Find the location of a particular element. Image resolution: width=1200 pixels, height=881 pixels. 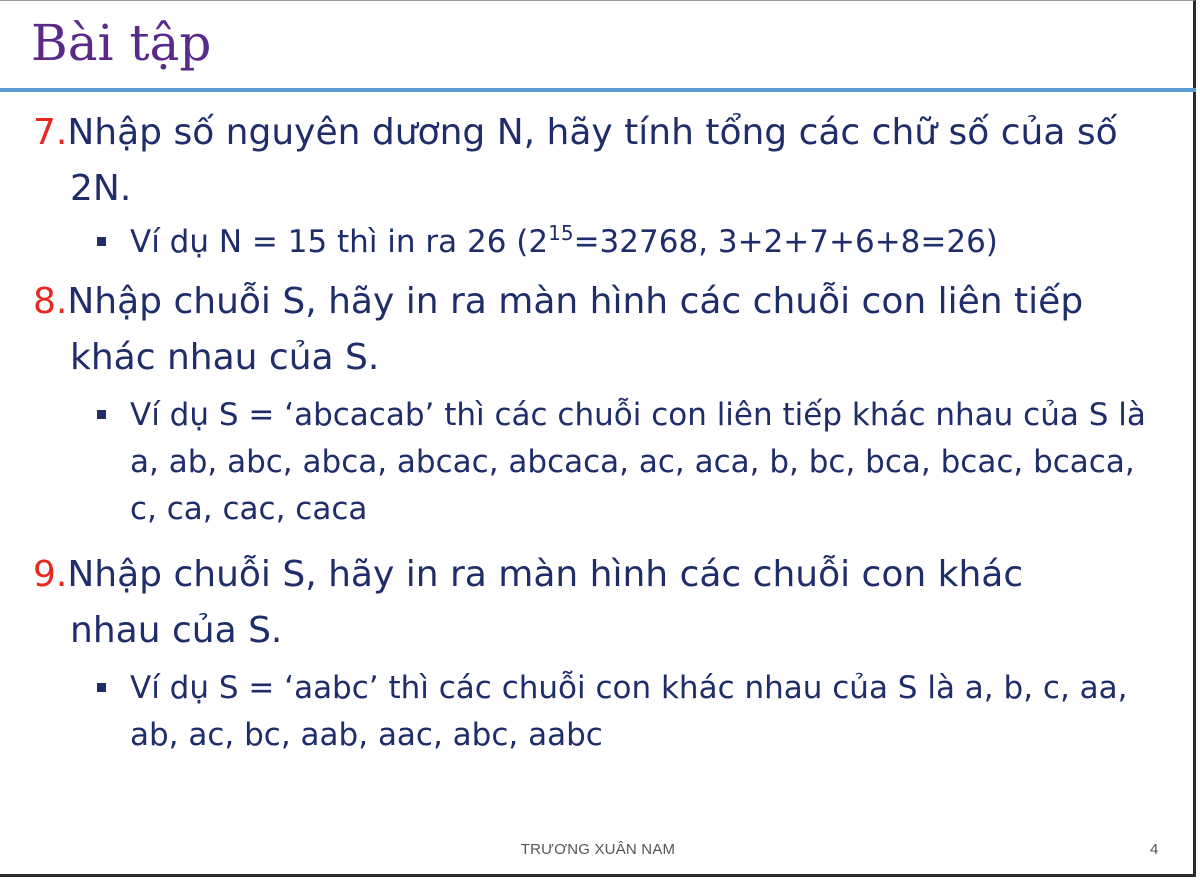

example-text-before: Ví dụ N = 15 thì in ra 26 (2 is located at coordinates (339, 242).